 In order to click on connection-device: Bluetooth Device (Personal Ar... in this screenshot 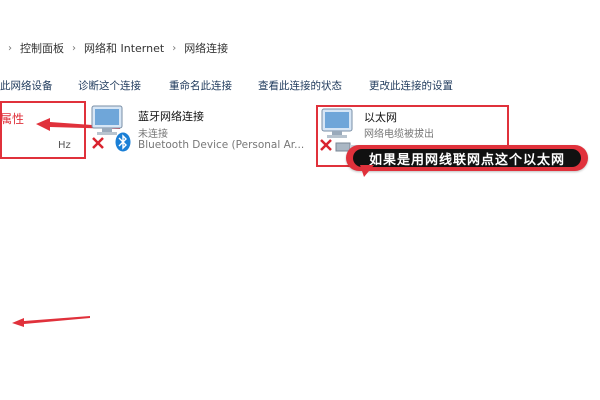, I will do `click(221, 145)`.